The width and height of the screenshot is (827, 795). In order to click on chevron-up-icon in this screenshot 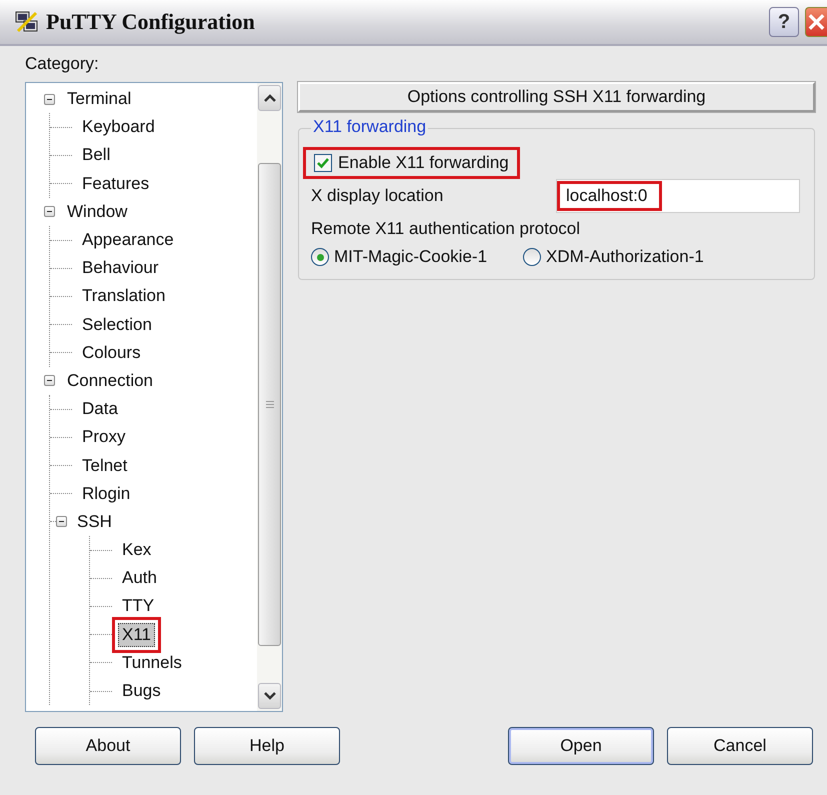, I will do `click(269, 98)`.